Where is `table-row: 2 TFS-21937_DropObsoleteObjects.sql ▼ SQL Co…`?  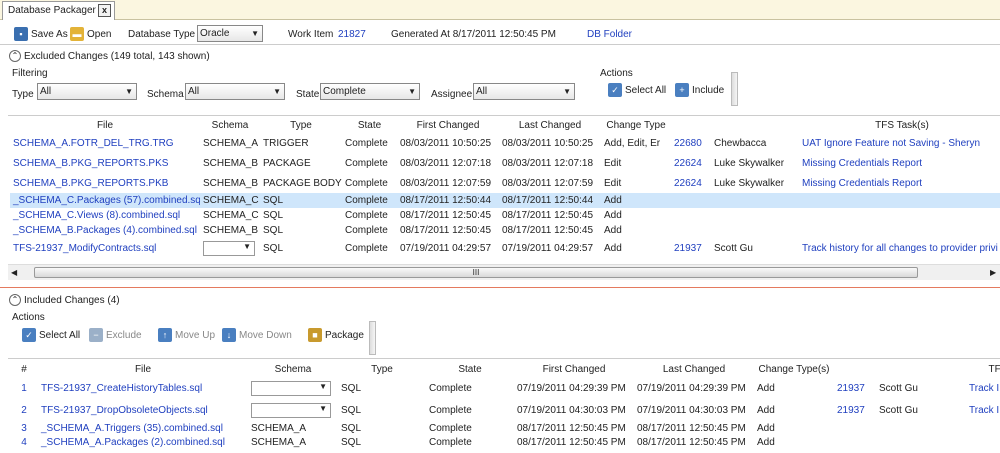
table-row: 2 TFS-21937_DropObsoleteObjects.sql ▼ SQL Co… is located at coordinates (505, 410).